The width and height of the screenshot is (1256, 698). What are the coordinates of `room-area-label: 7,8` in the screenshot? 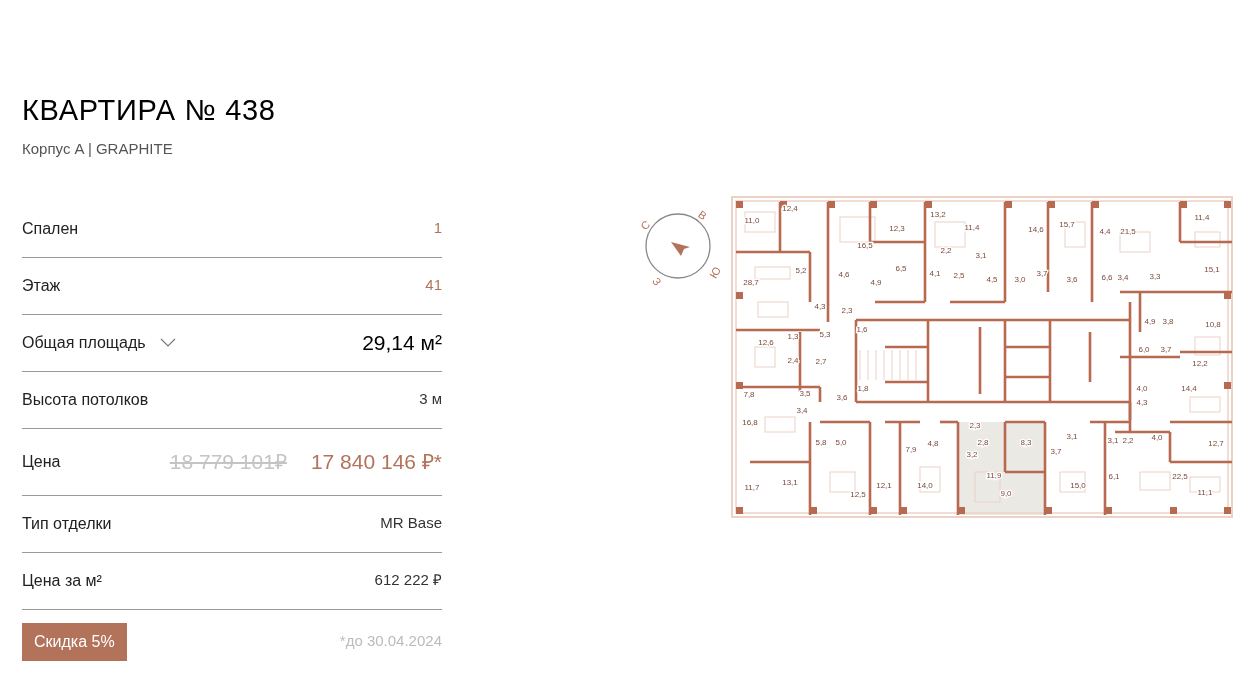 It's located at (749, 394).